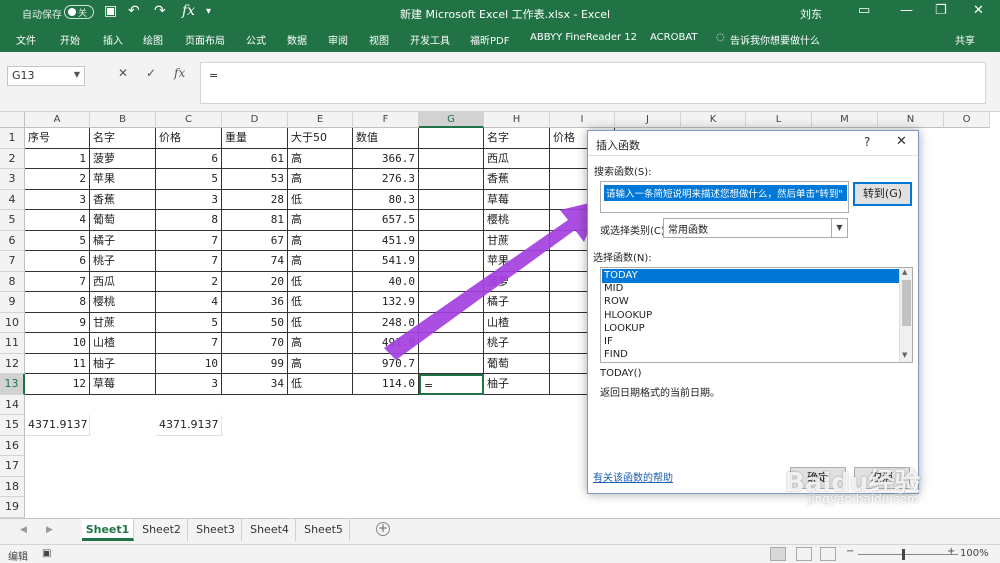  I want to click on column-header-e: E, so click(320, 120).